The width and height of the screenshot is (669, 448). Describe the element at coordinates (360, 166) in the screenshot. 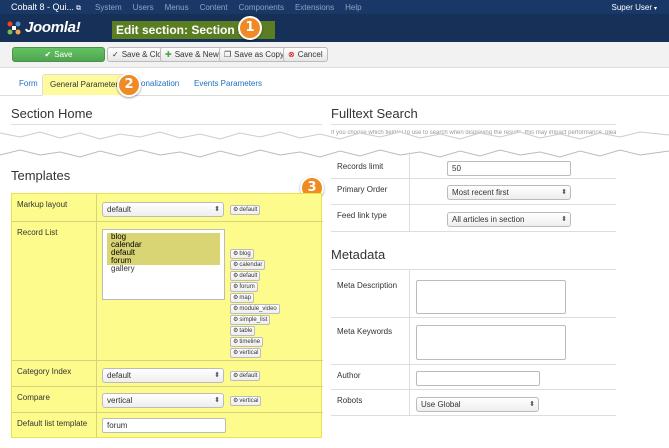

I see `records-limit-label: Records limit` at that location.